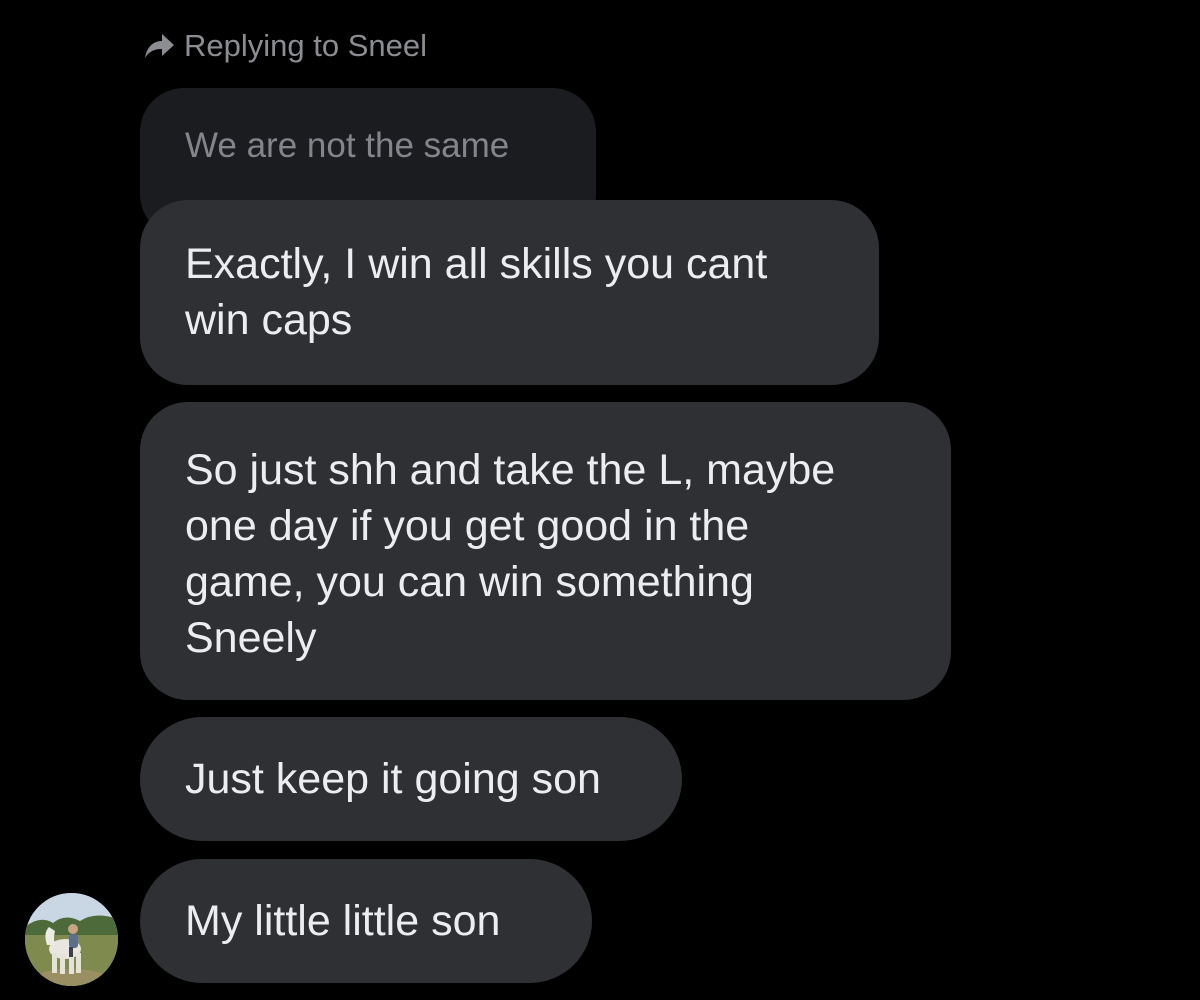  I want to click on message-bubble: Just keep it going son, so click(411, 779).